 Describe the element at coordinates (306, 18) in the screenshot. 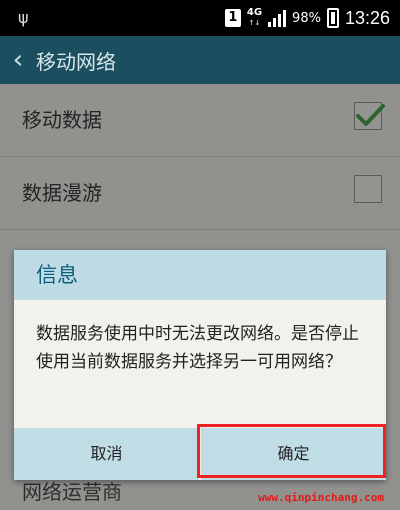

I see `battery-percent: 98%` at that location.